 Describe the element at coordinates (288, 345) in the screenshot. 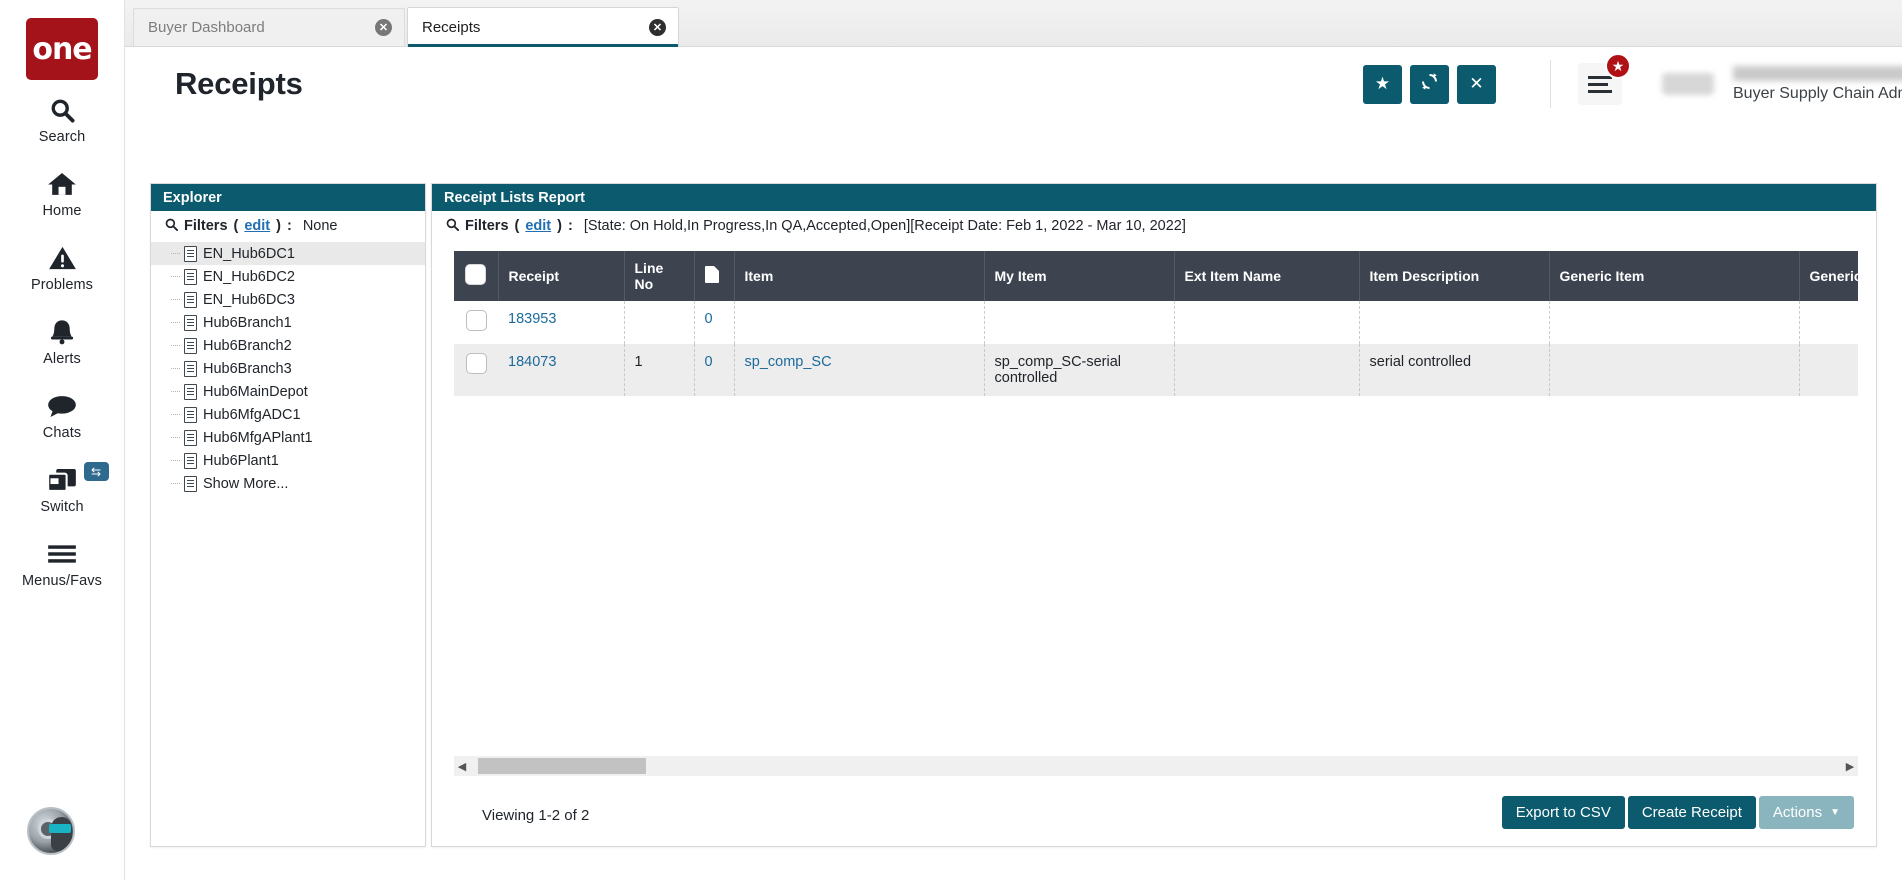

I see `explorer-item: Hub6Branch2` at that location.